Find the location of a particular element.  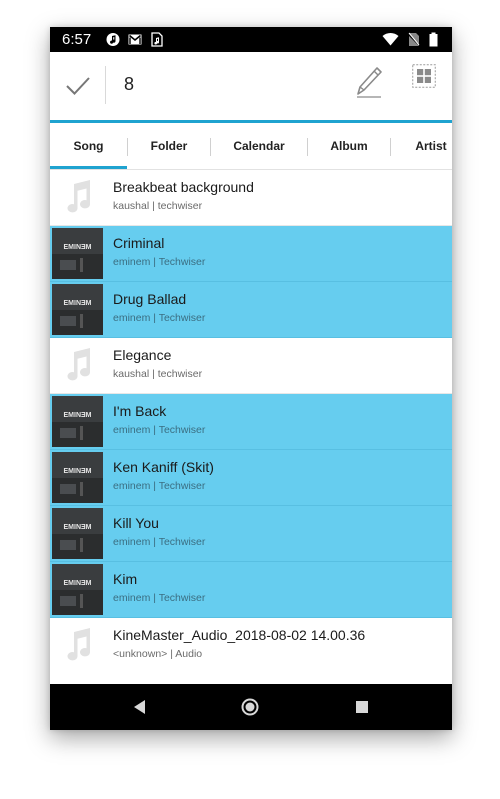

selection-action-bar: 8 is located at coordinates (251, 87).